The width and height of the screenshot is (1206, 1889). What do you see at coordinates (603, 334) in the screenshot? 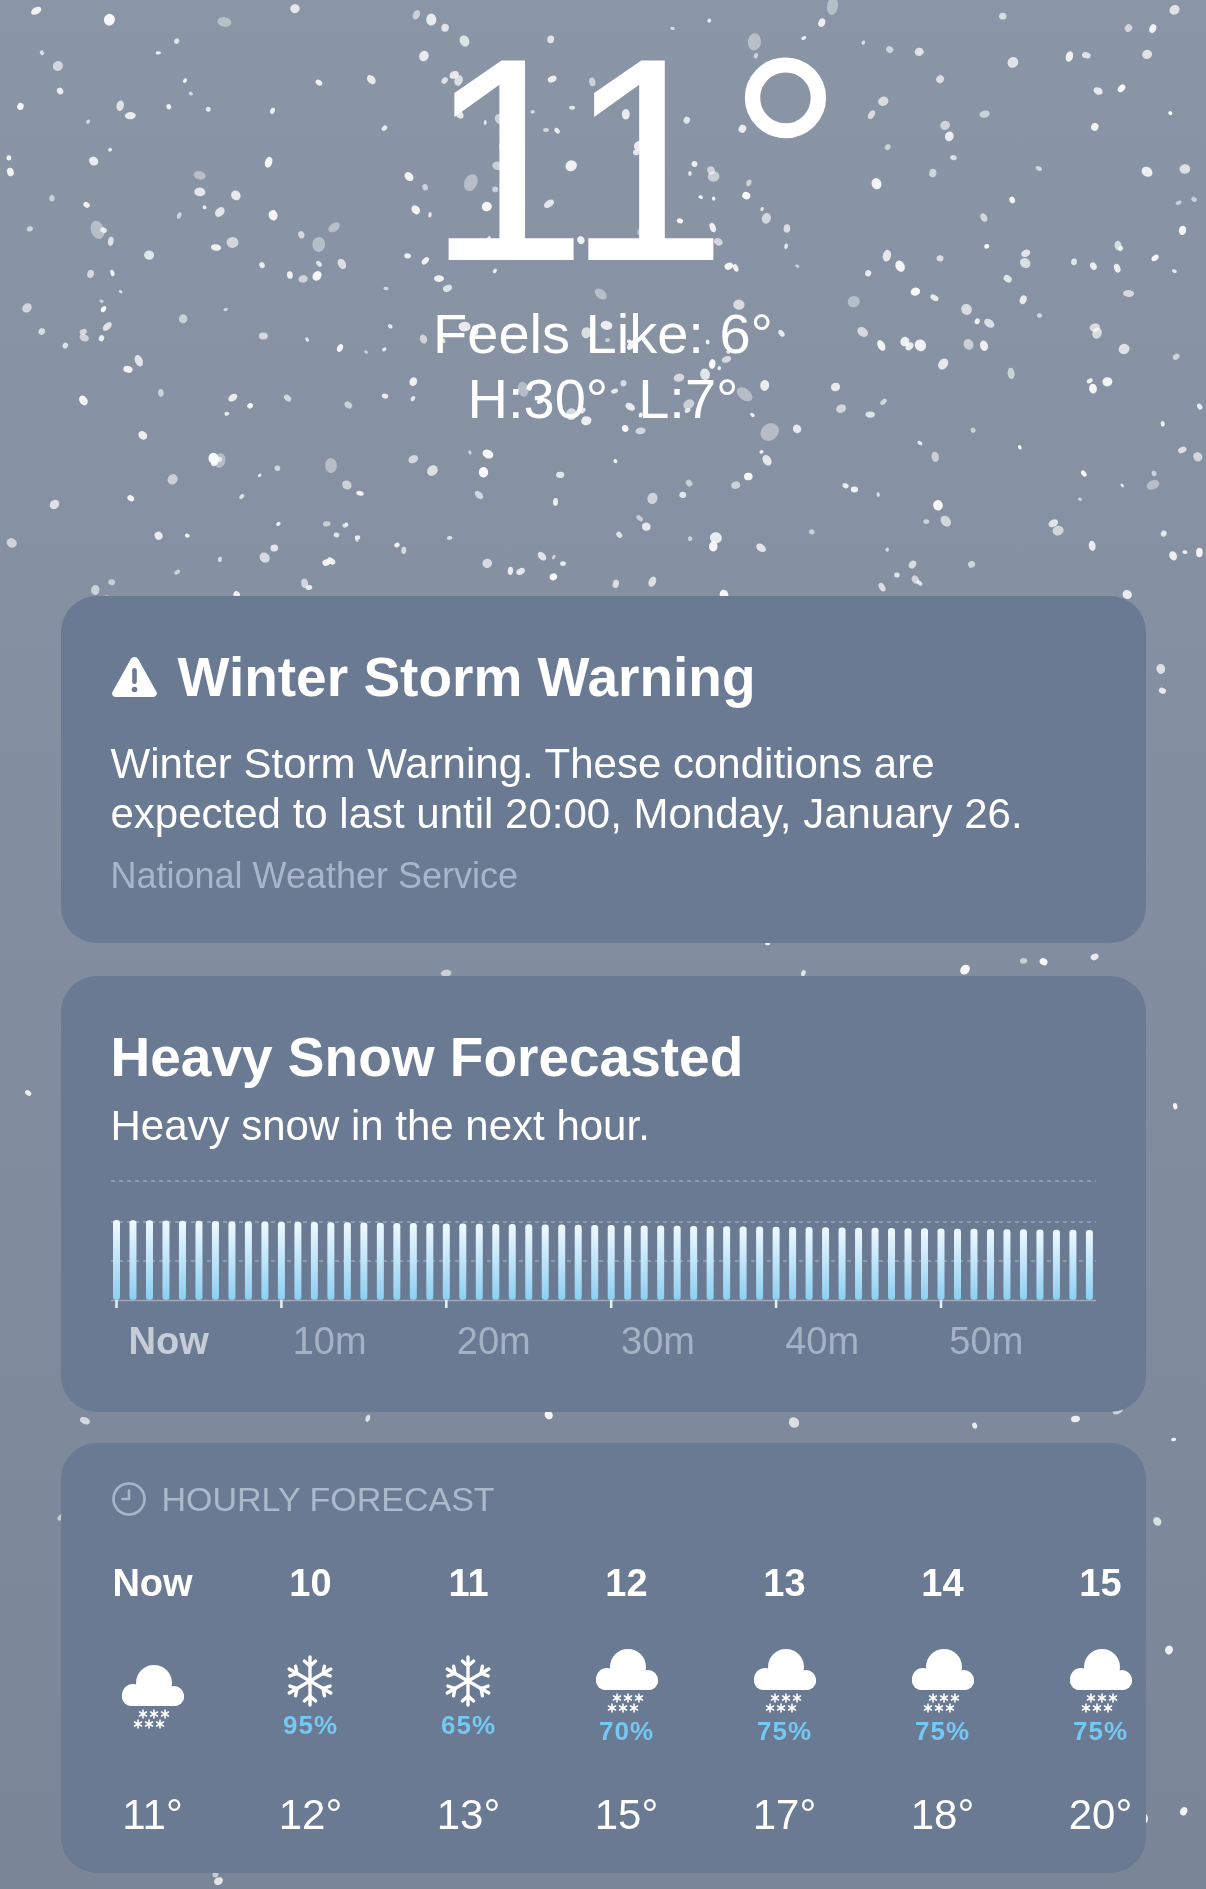
I see `feels-like-text: Feels Like: 6°` at bounding box center [603, 334].